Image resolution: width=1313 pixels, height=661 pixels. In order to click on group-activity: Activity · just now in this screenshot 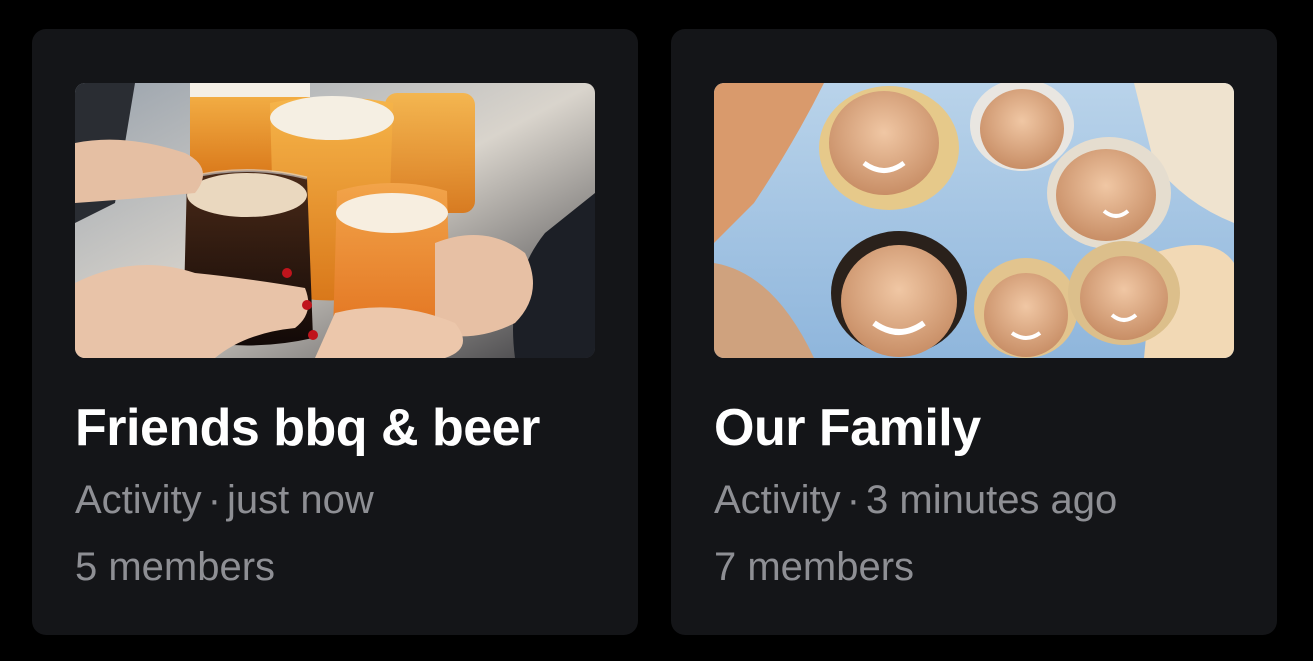, I will do `click(335, 500)`.